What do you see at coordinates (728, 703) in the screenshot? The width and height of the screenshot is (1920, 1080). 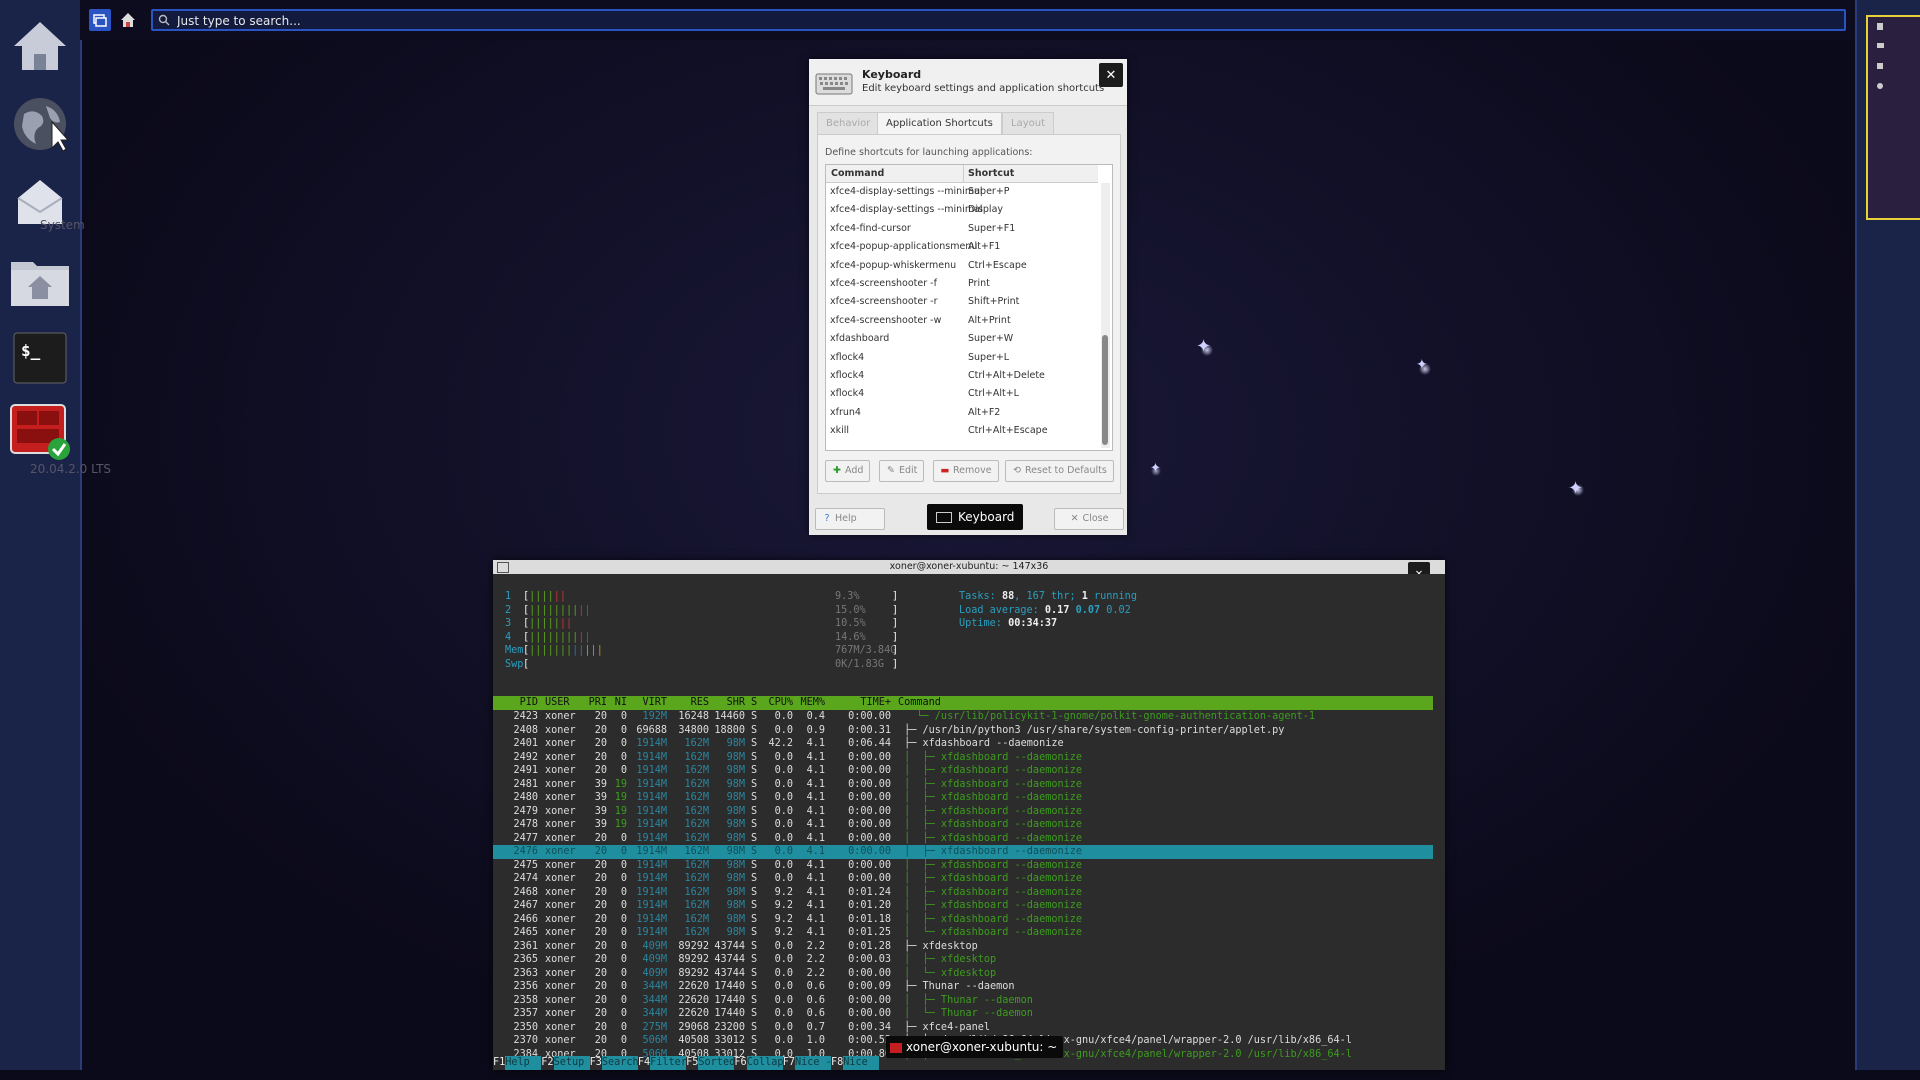 I see `column-header-shr: SHR` at bounding box center [728, 703].